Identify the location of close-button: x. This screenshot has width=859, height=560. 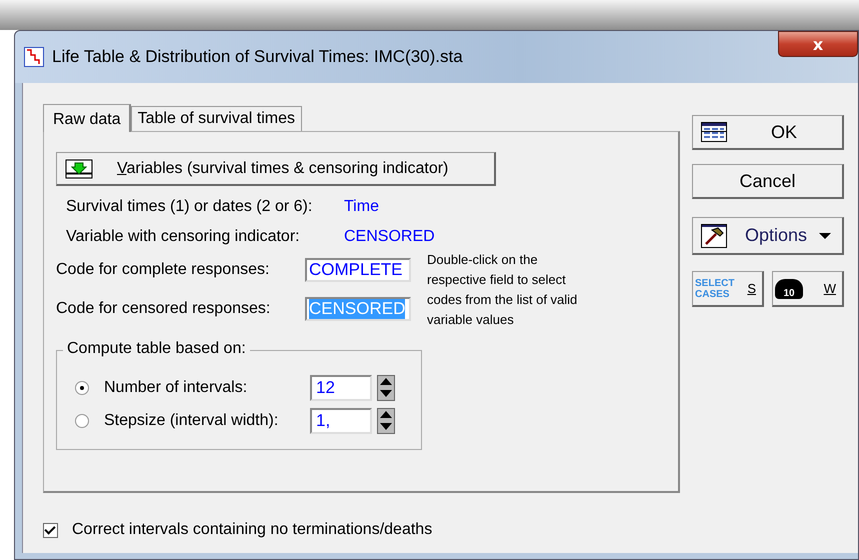
(818, 44).